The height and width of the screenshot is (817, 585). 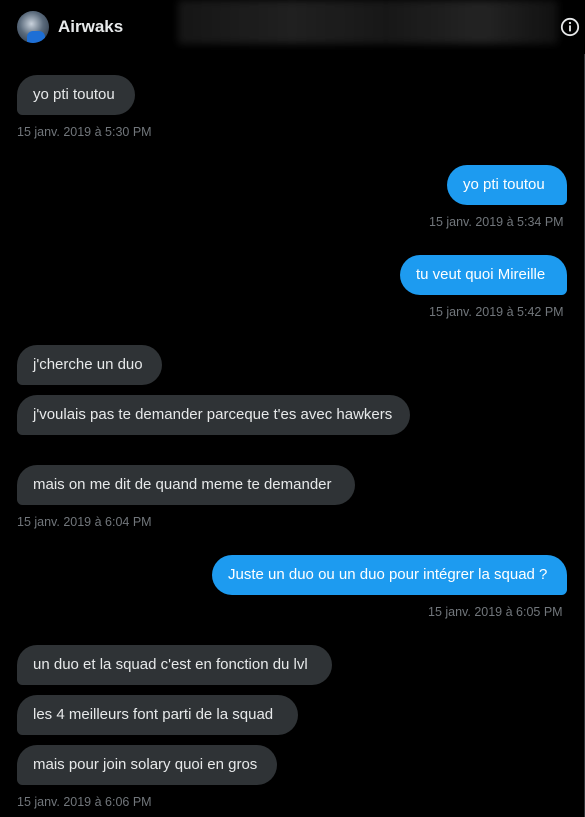 What do you see at coordinates (147, 765) in the screenshot?
I see `message-bubble-incoming: mais pour join solary quoi en gros` at bounding box center [147, 765].